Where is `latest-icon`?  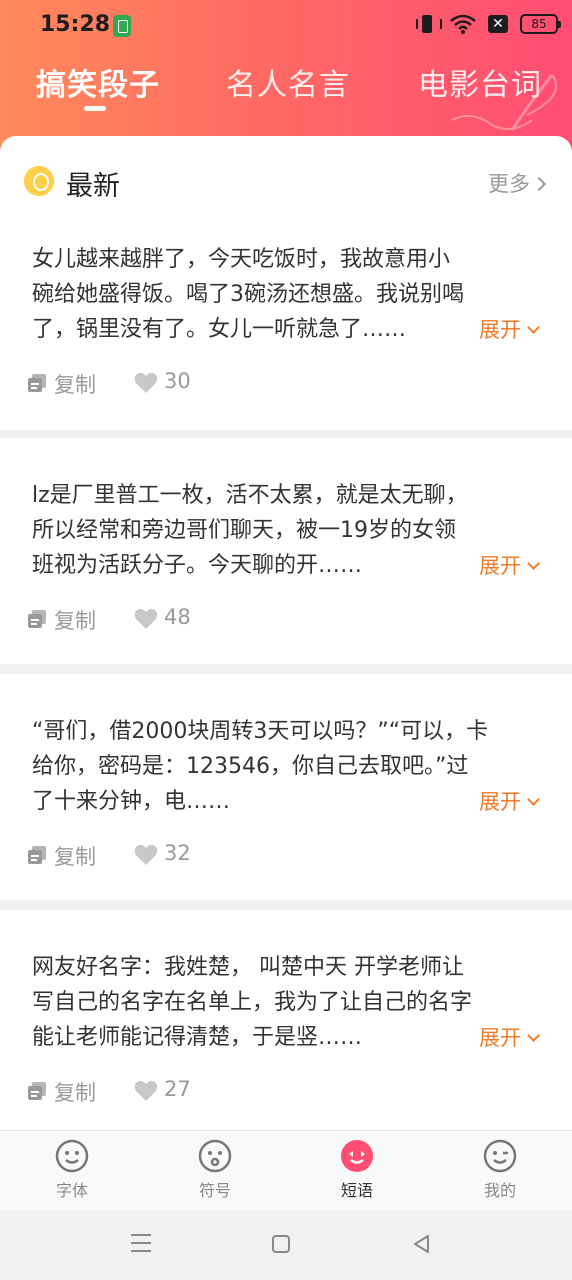 latest-icon is located at coordinates (39, 181).